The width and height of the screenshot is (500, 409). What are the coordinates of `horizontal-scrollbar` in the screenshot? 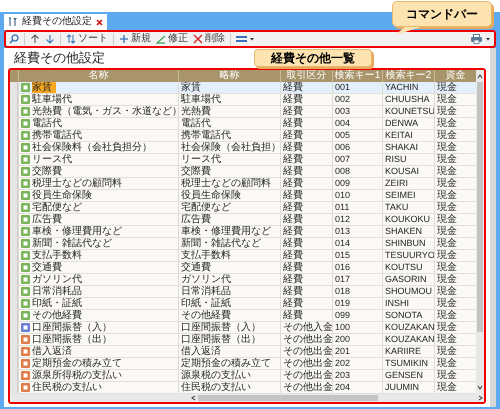 It's located at (247, 398).